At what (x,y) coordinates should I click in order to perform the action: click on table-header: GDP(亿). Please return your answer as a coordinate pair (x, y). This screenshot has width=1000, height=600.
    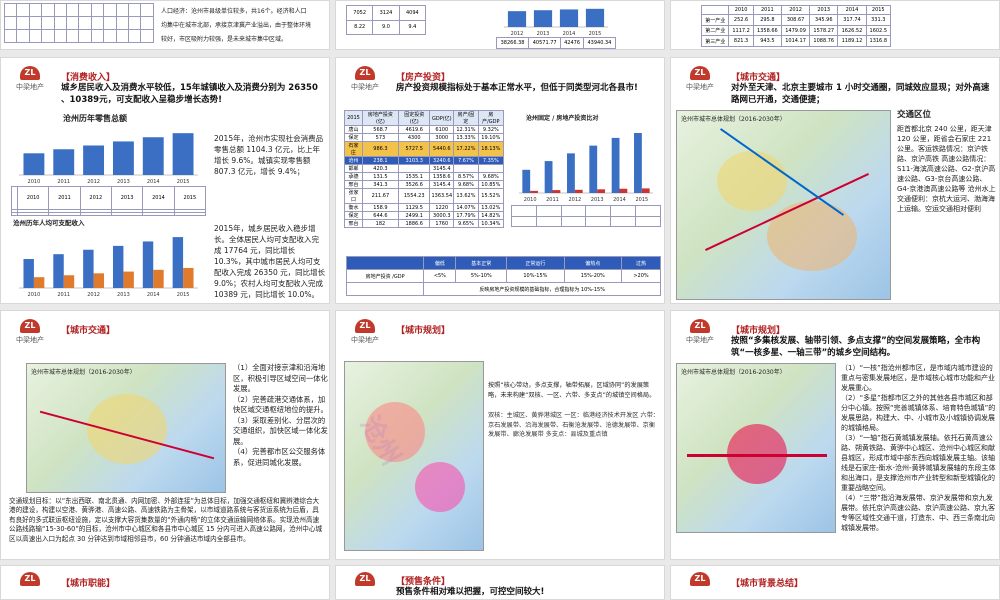
    Looking at the image, I should click on (442, 118).